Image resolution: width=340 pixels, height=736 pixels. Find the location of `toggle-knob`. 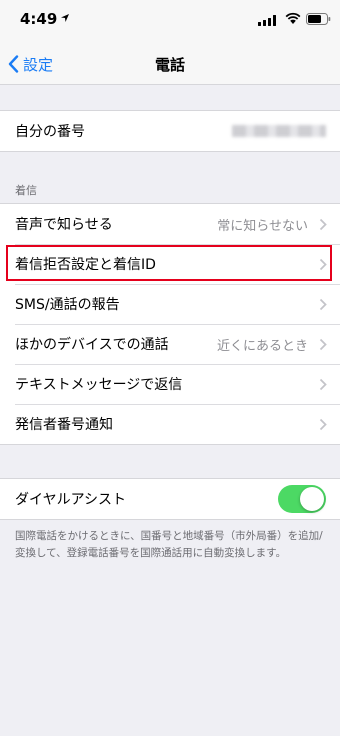

toggle-knob is located at coordinates (312, 499).